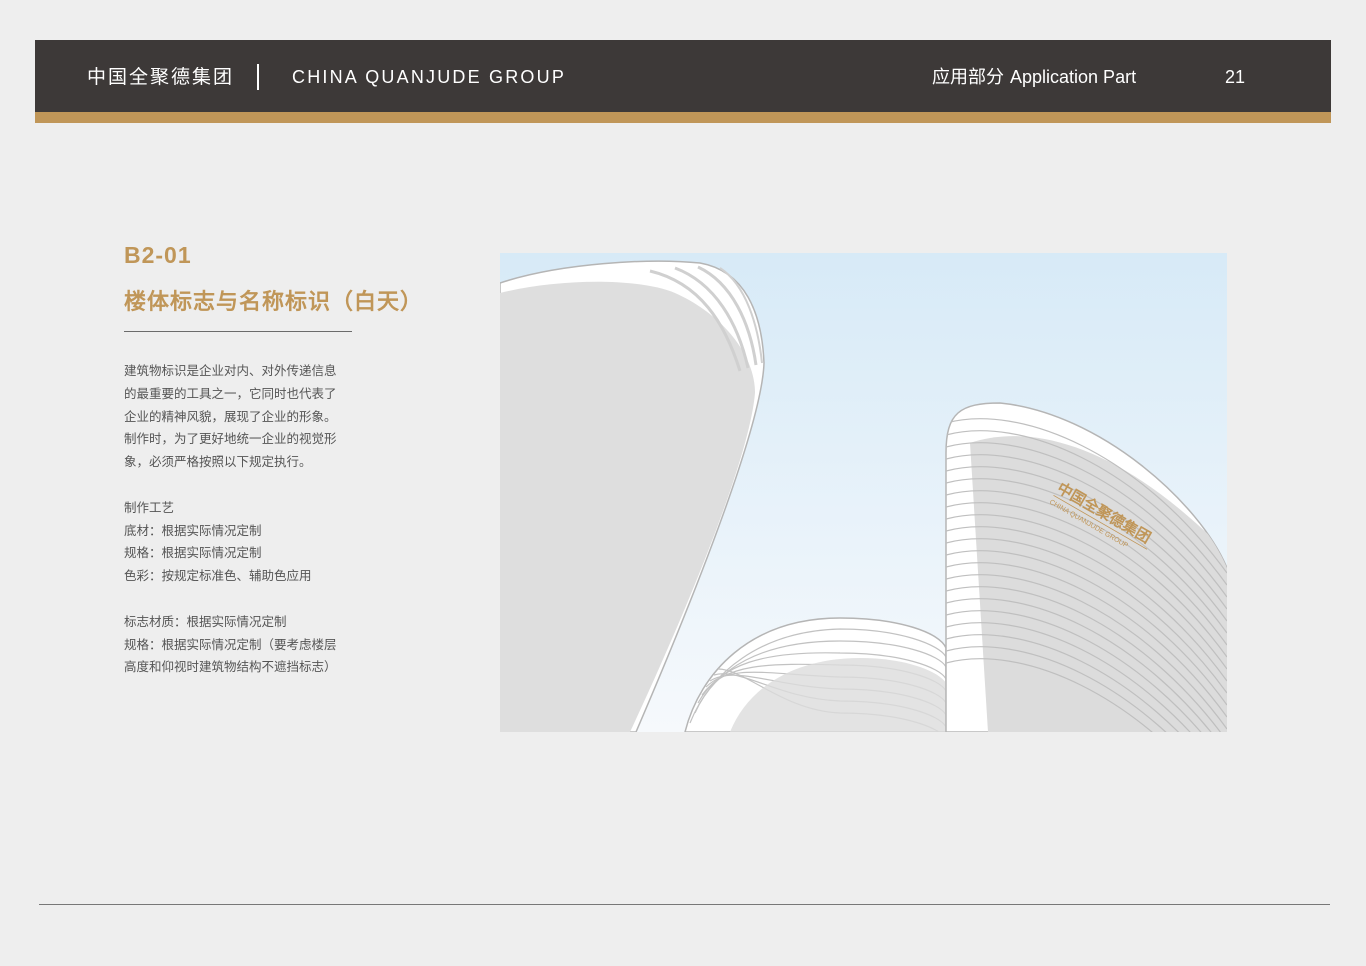  I want to click on craft-line: 底材：根据实际情况定制, so click(193, 530).